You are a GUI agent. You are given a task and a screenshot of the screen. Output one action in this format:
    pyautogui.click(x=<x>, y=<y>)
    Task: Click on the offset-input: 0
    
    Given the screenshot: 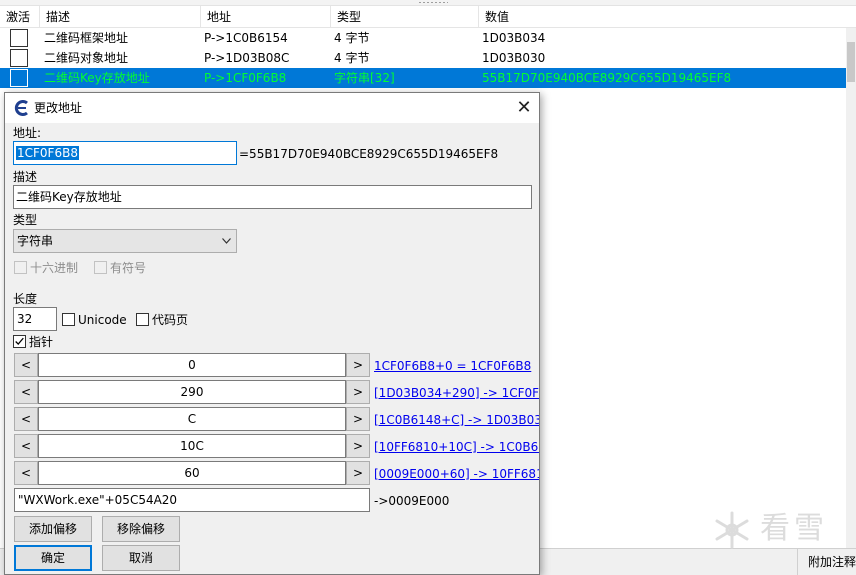 What is the action you would take?
    pyautogui.click(x=192, y=365)
    